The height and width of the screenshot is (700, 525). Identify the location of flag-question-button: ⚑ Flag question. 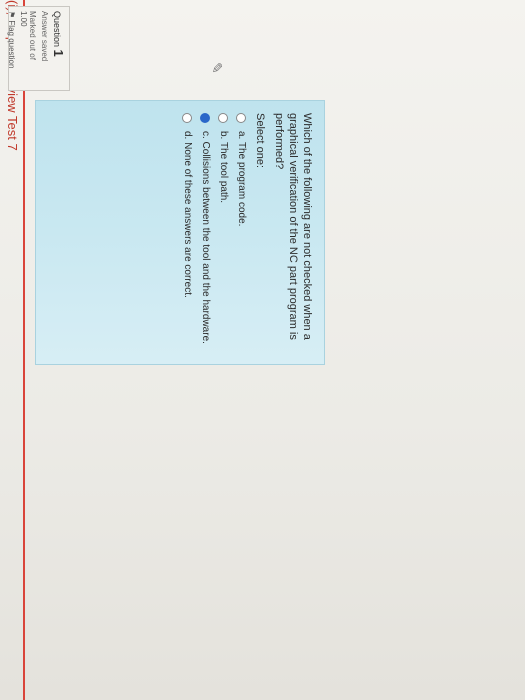
(11, 48).